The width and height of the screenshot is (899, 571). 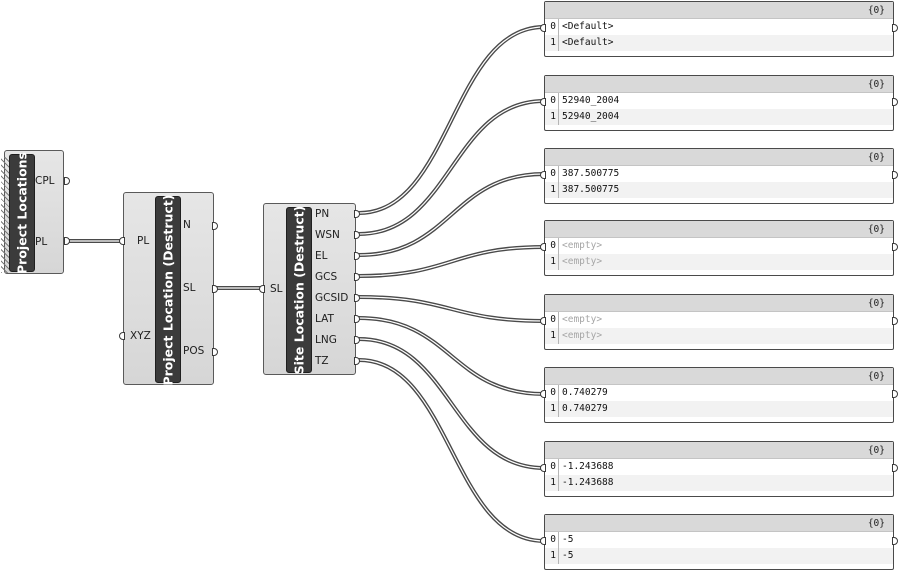 I want to click on output-label-n: N, so click(x=187, y=225).